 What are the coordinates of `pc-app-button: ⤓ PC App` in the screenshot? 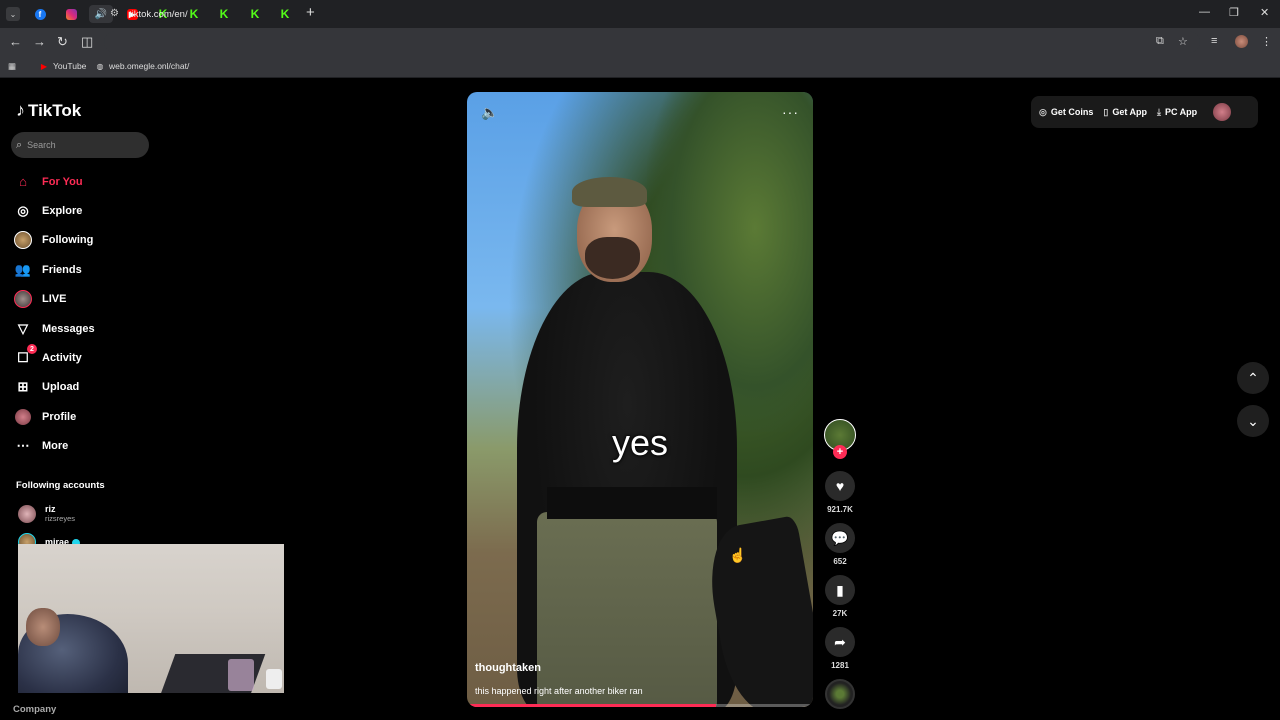 It's located at (1177, 112).